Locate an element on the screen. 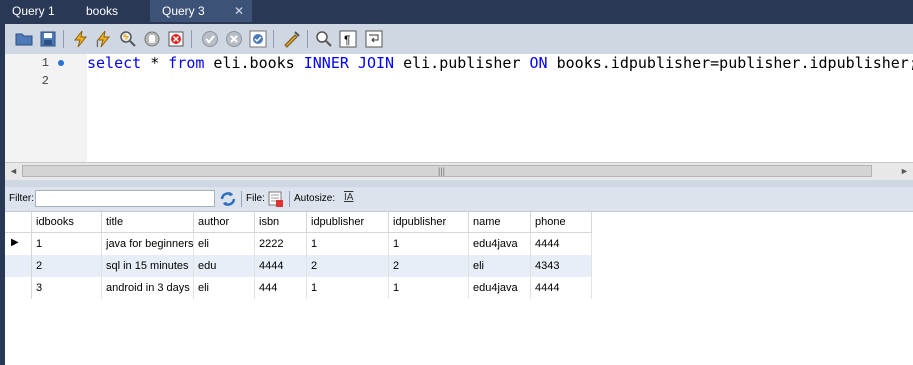 Image resolution: width=913 pixels, height=365 pixels. scroll-right-icon: ► is located at coordinates (904, 171).